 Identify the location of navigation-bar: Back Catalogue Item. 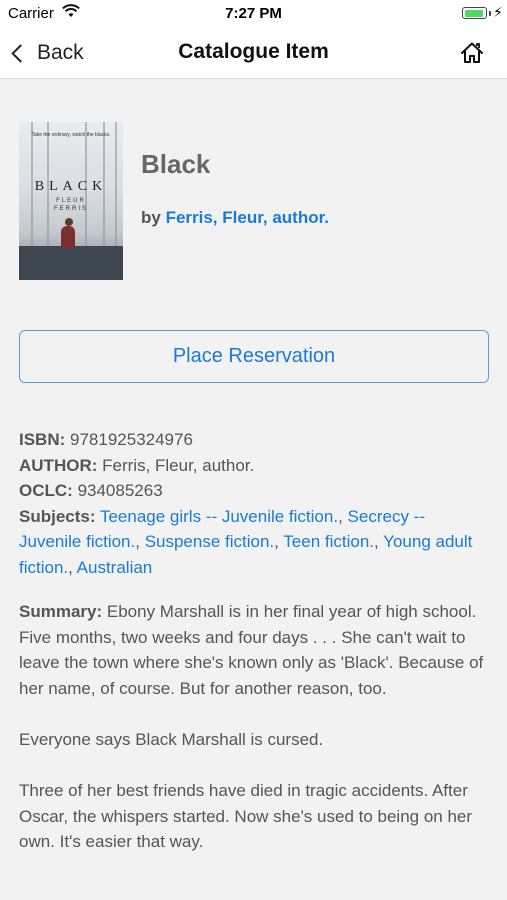
(253, 53).